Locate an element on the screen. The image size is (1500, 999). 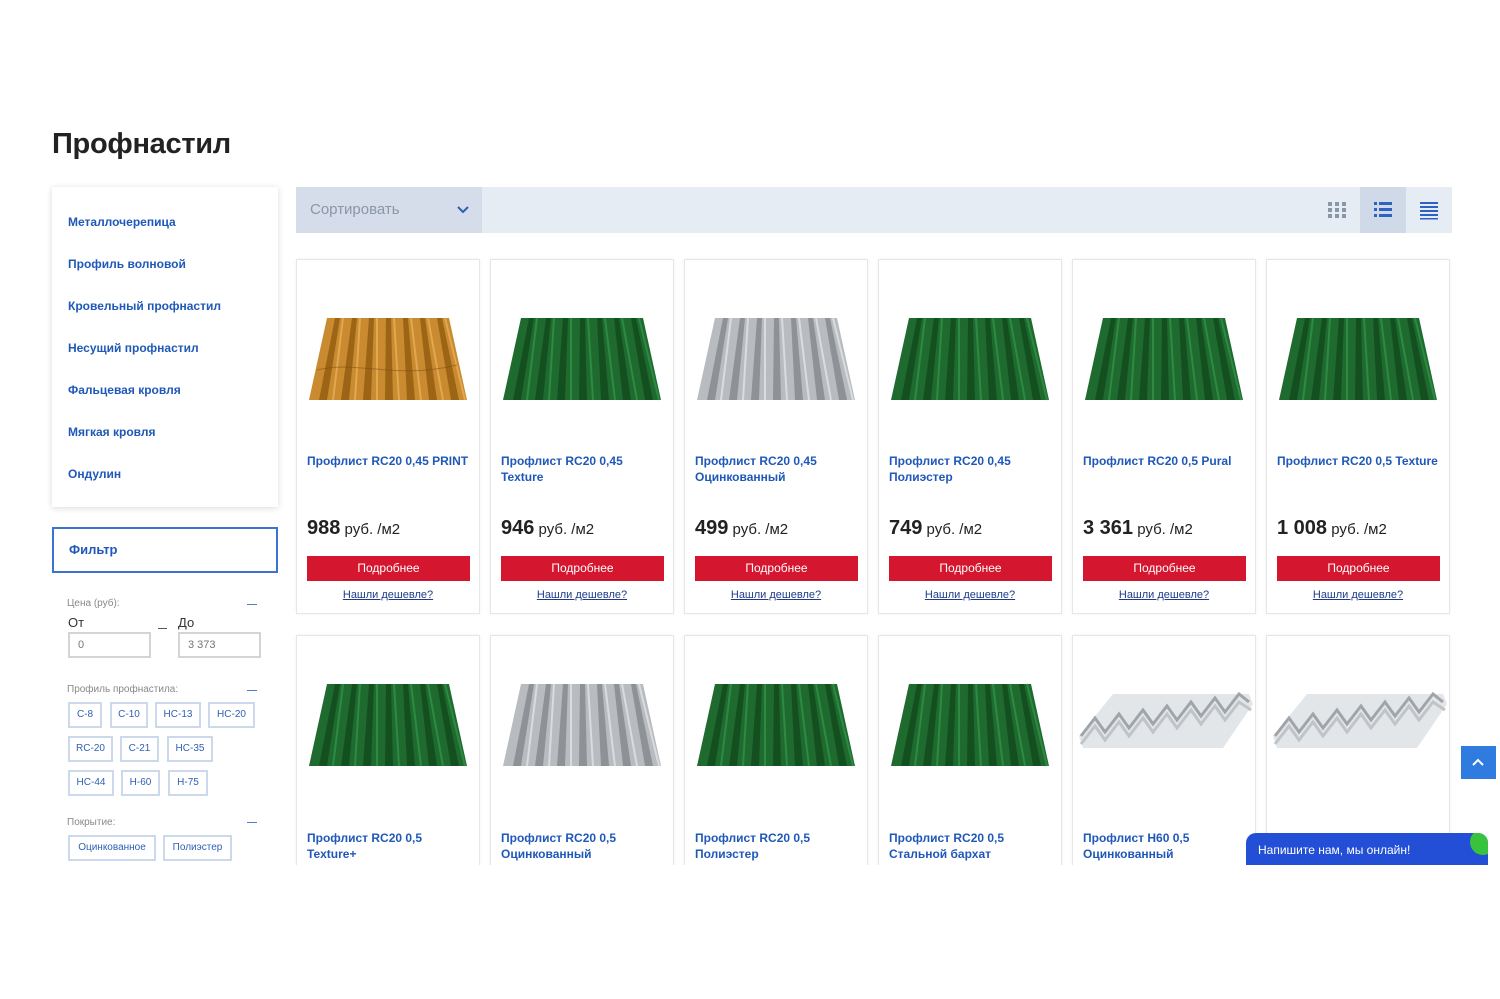
price-value: 3 361 is located at coordinates (1108, 528).